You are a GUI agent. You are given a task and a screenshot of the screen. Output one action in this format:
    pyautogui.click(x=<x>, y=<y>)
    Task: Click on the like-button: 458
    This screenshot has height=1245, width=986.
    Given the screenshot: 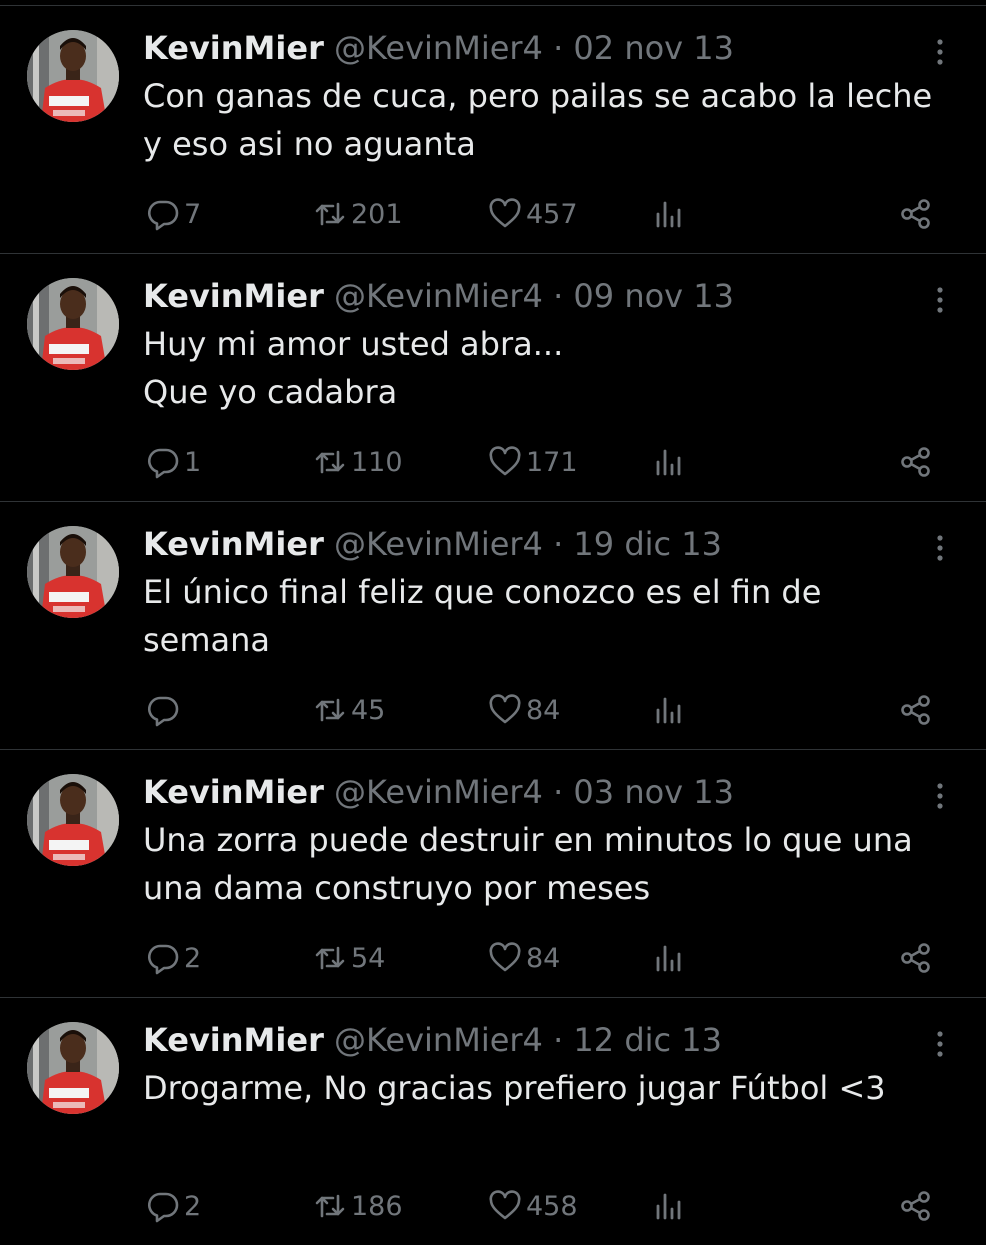 What is the action you would take?
    pyautogui.click(x=533, y=1206)
    